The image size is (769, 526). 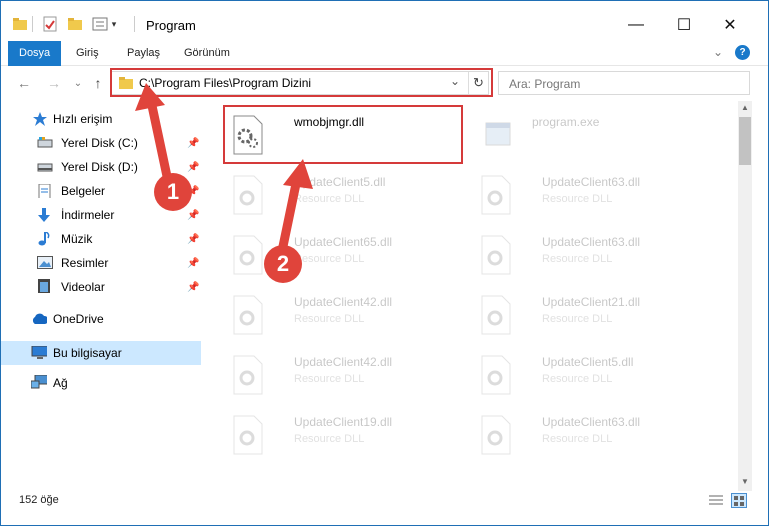 What do you see at coordinates (173, 192) in the screenshot?
I see `step-badge-1: 1` at bounding box center [173, 192].